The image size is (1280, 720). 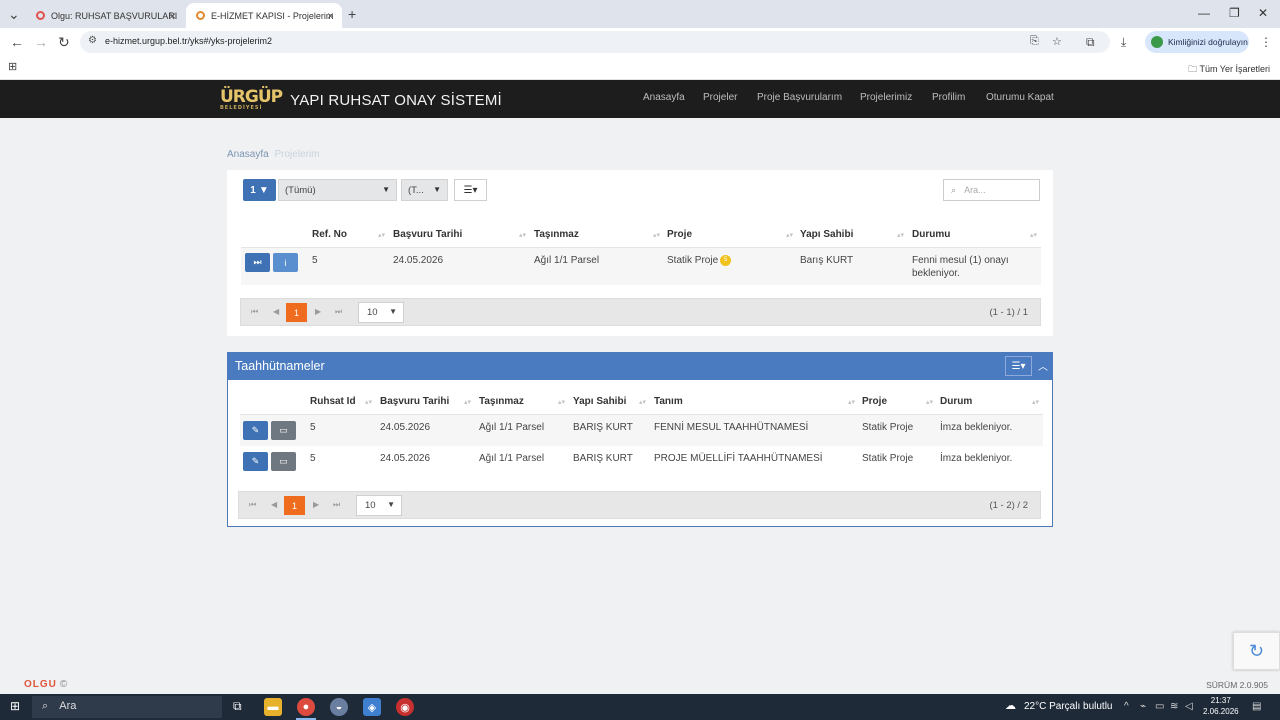 What do you see at coordinates (726, 260) in the screenshot?
I see `count-badge: 5` at bounding box center [726, 260].